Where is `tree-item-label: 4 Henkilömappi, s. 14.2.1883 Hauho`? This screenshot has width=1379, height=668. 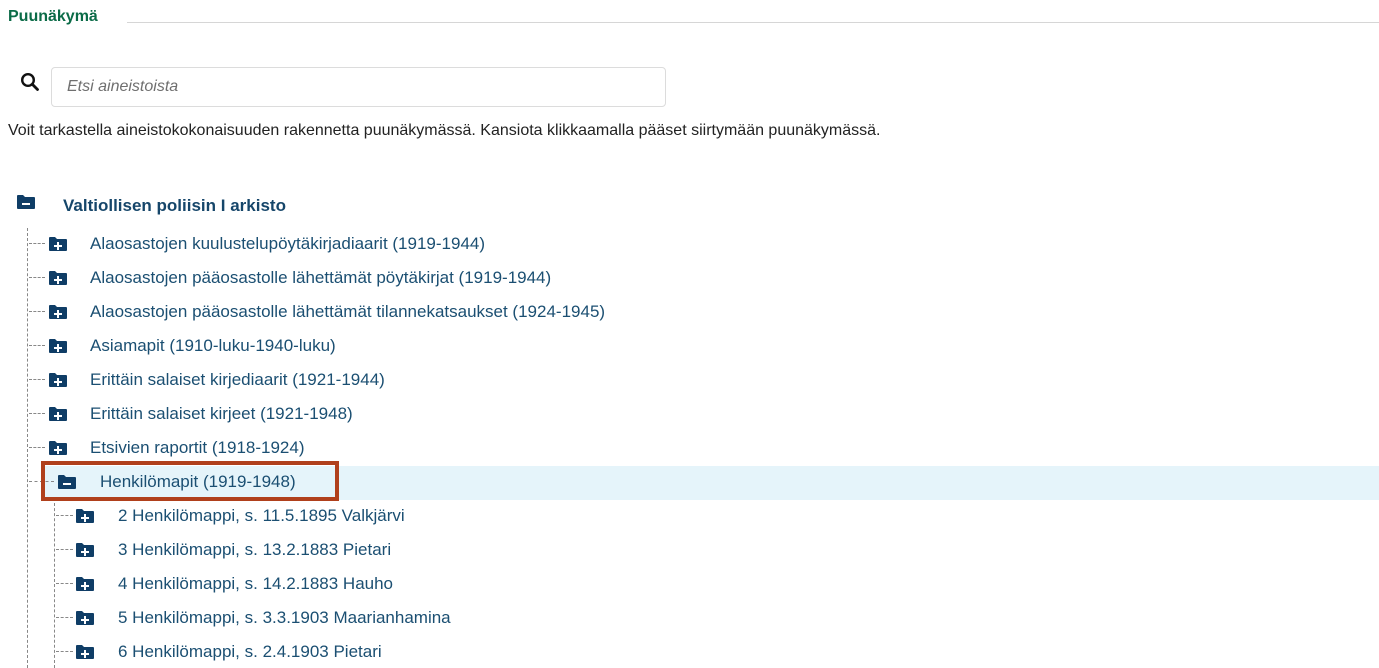 tree-item-label: 4 Henkilömappi, s. 14.2.1883 Hauho is located at coordinates (255, 584).